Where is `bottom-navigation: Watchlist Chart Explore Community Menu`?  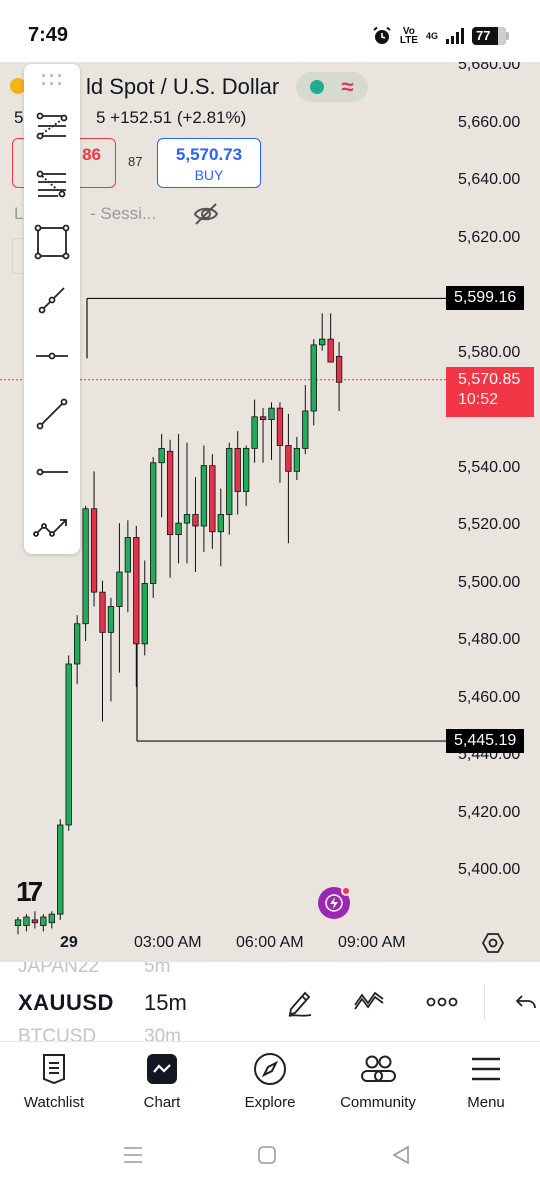 bottom-navigation: Watchlist Chart Explore Community Menu is located at coordinates (270, 1082).